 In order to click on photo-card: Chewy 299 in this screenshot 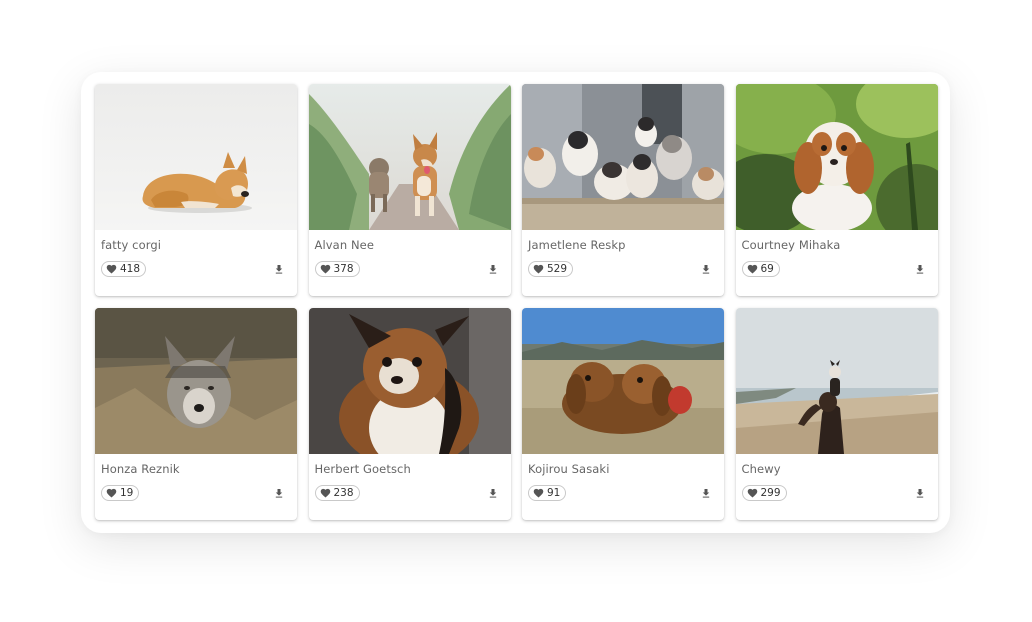, I will do `click(836, 414)`.